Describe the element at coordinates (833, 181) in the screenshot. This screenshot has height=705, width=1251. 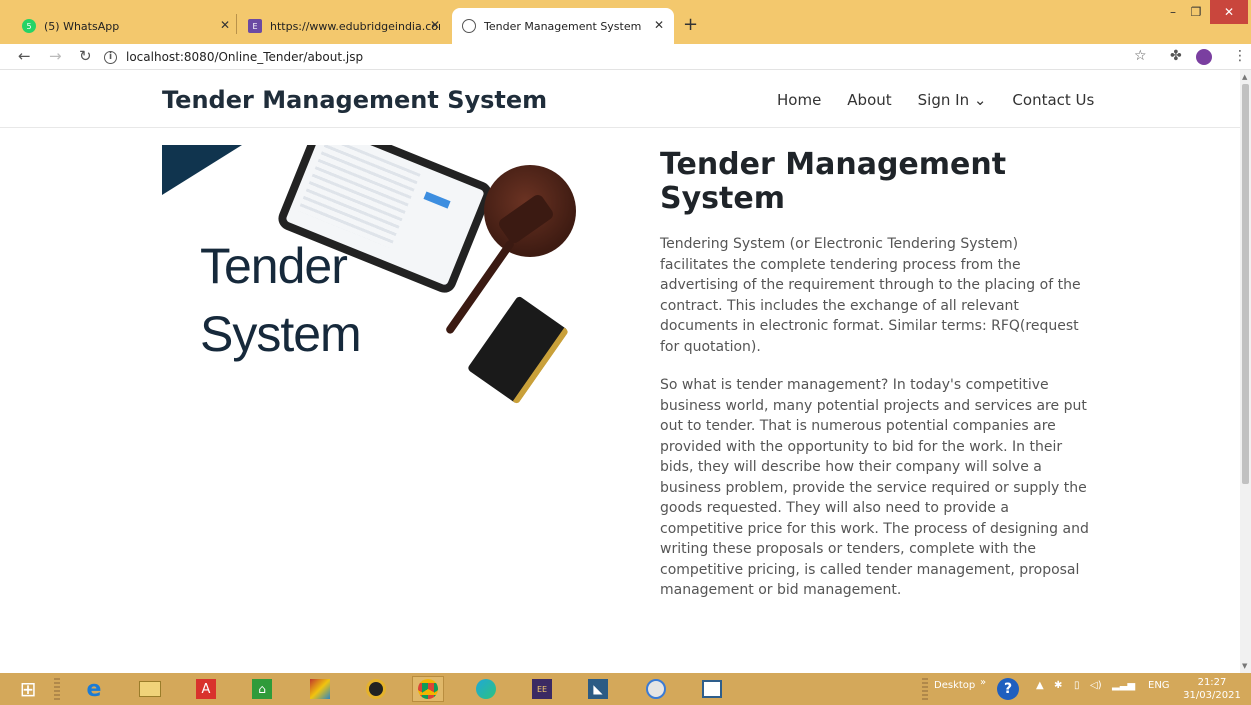
I see `page-title: Tender Management System` at that location.